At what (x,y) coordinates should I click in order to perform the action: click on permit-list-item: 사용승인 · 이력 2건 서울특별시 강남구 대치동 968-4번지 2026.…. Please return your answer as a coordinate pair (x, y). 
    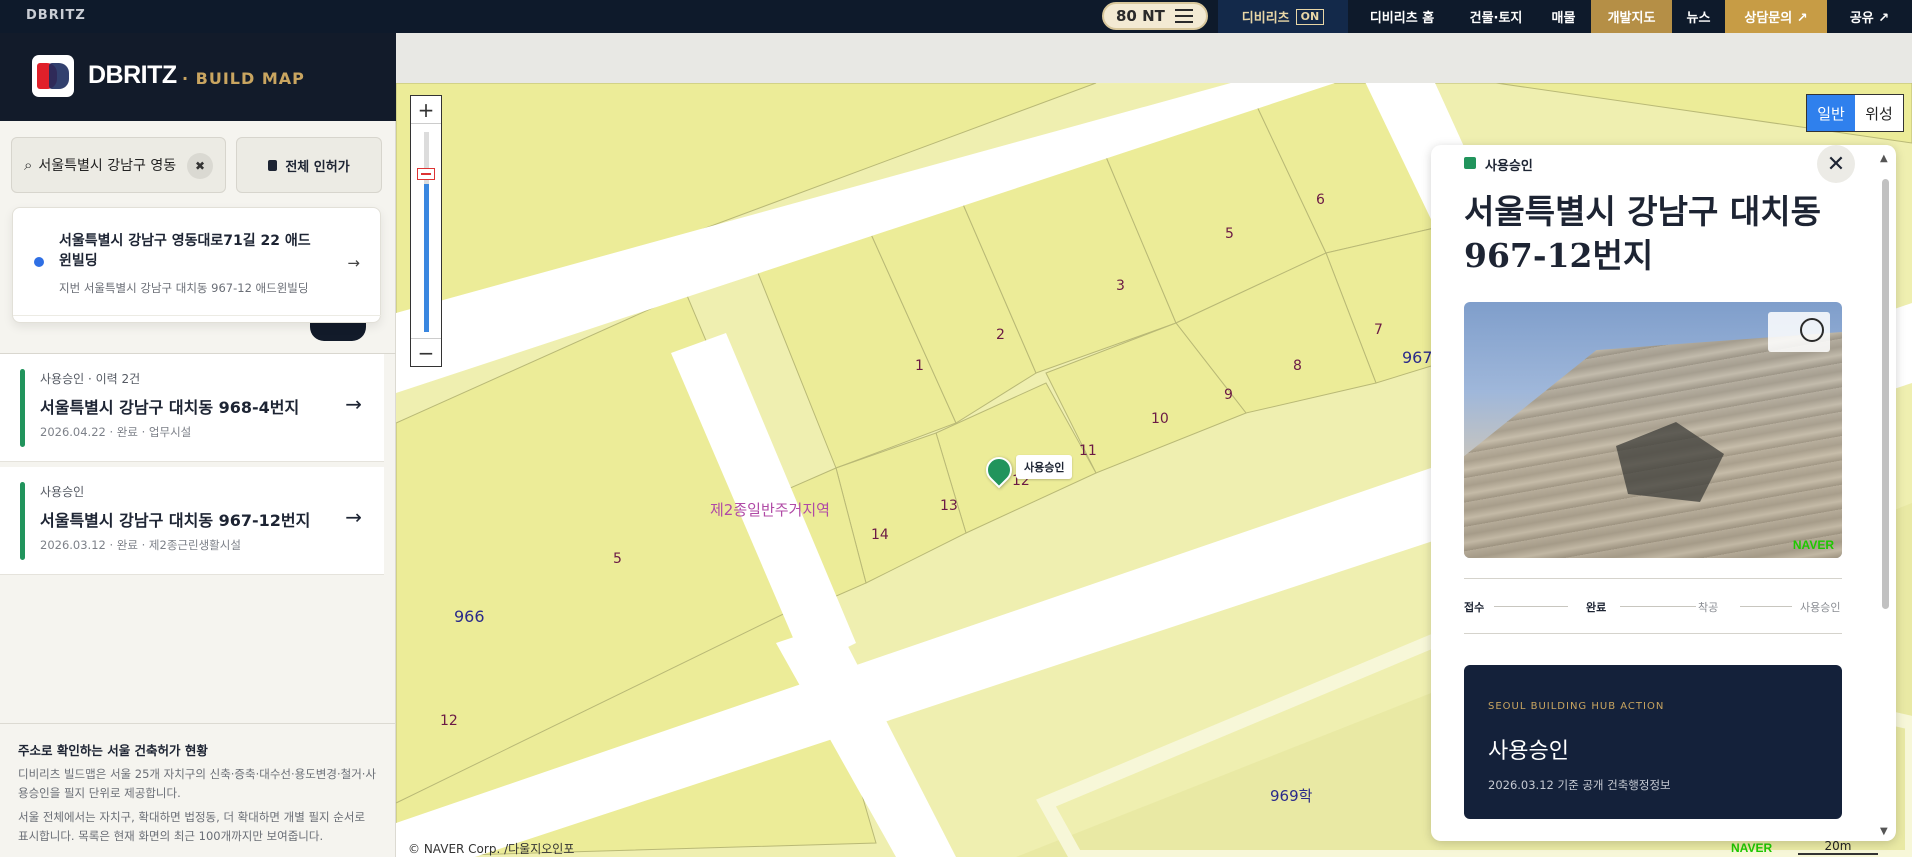
    Looking at the image, I should click on (192, 408).